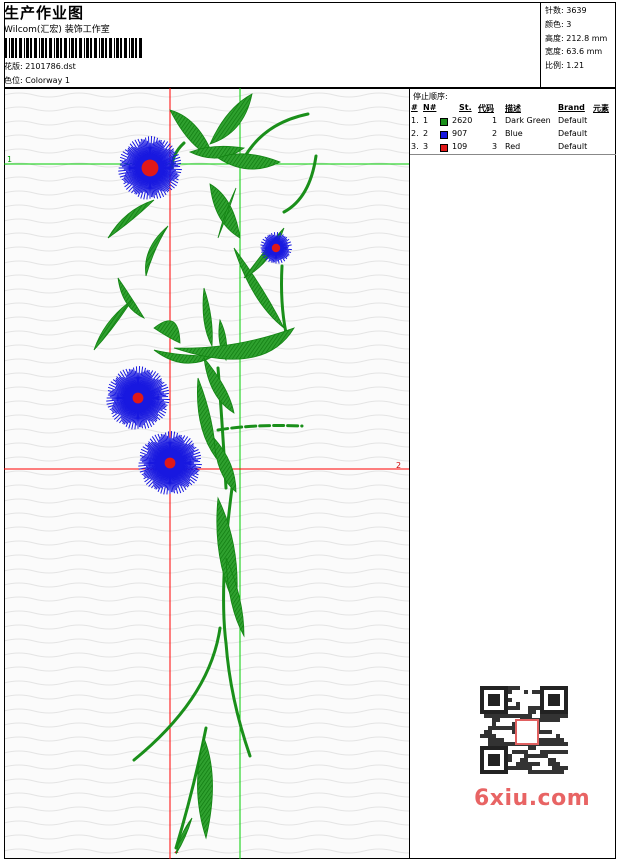 The width and height of the screenshot is (620, 861). I want to click on row-desc: Blue, so click(514, 133).